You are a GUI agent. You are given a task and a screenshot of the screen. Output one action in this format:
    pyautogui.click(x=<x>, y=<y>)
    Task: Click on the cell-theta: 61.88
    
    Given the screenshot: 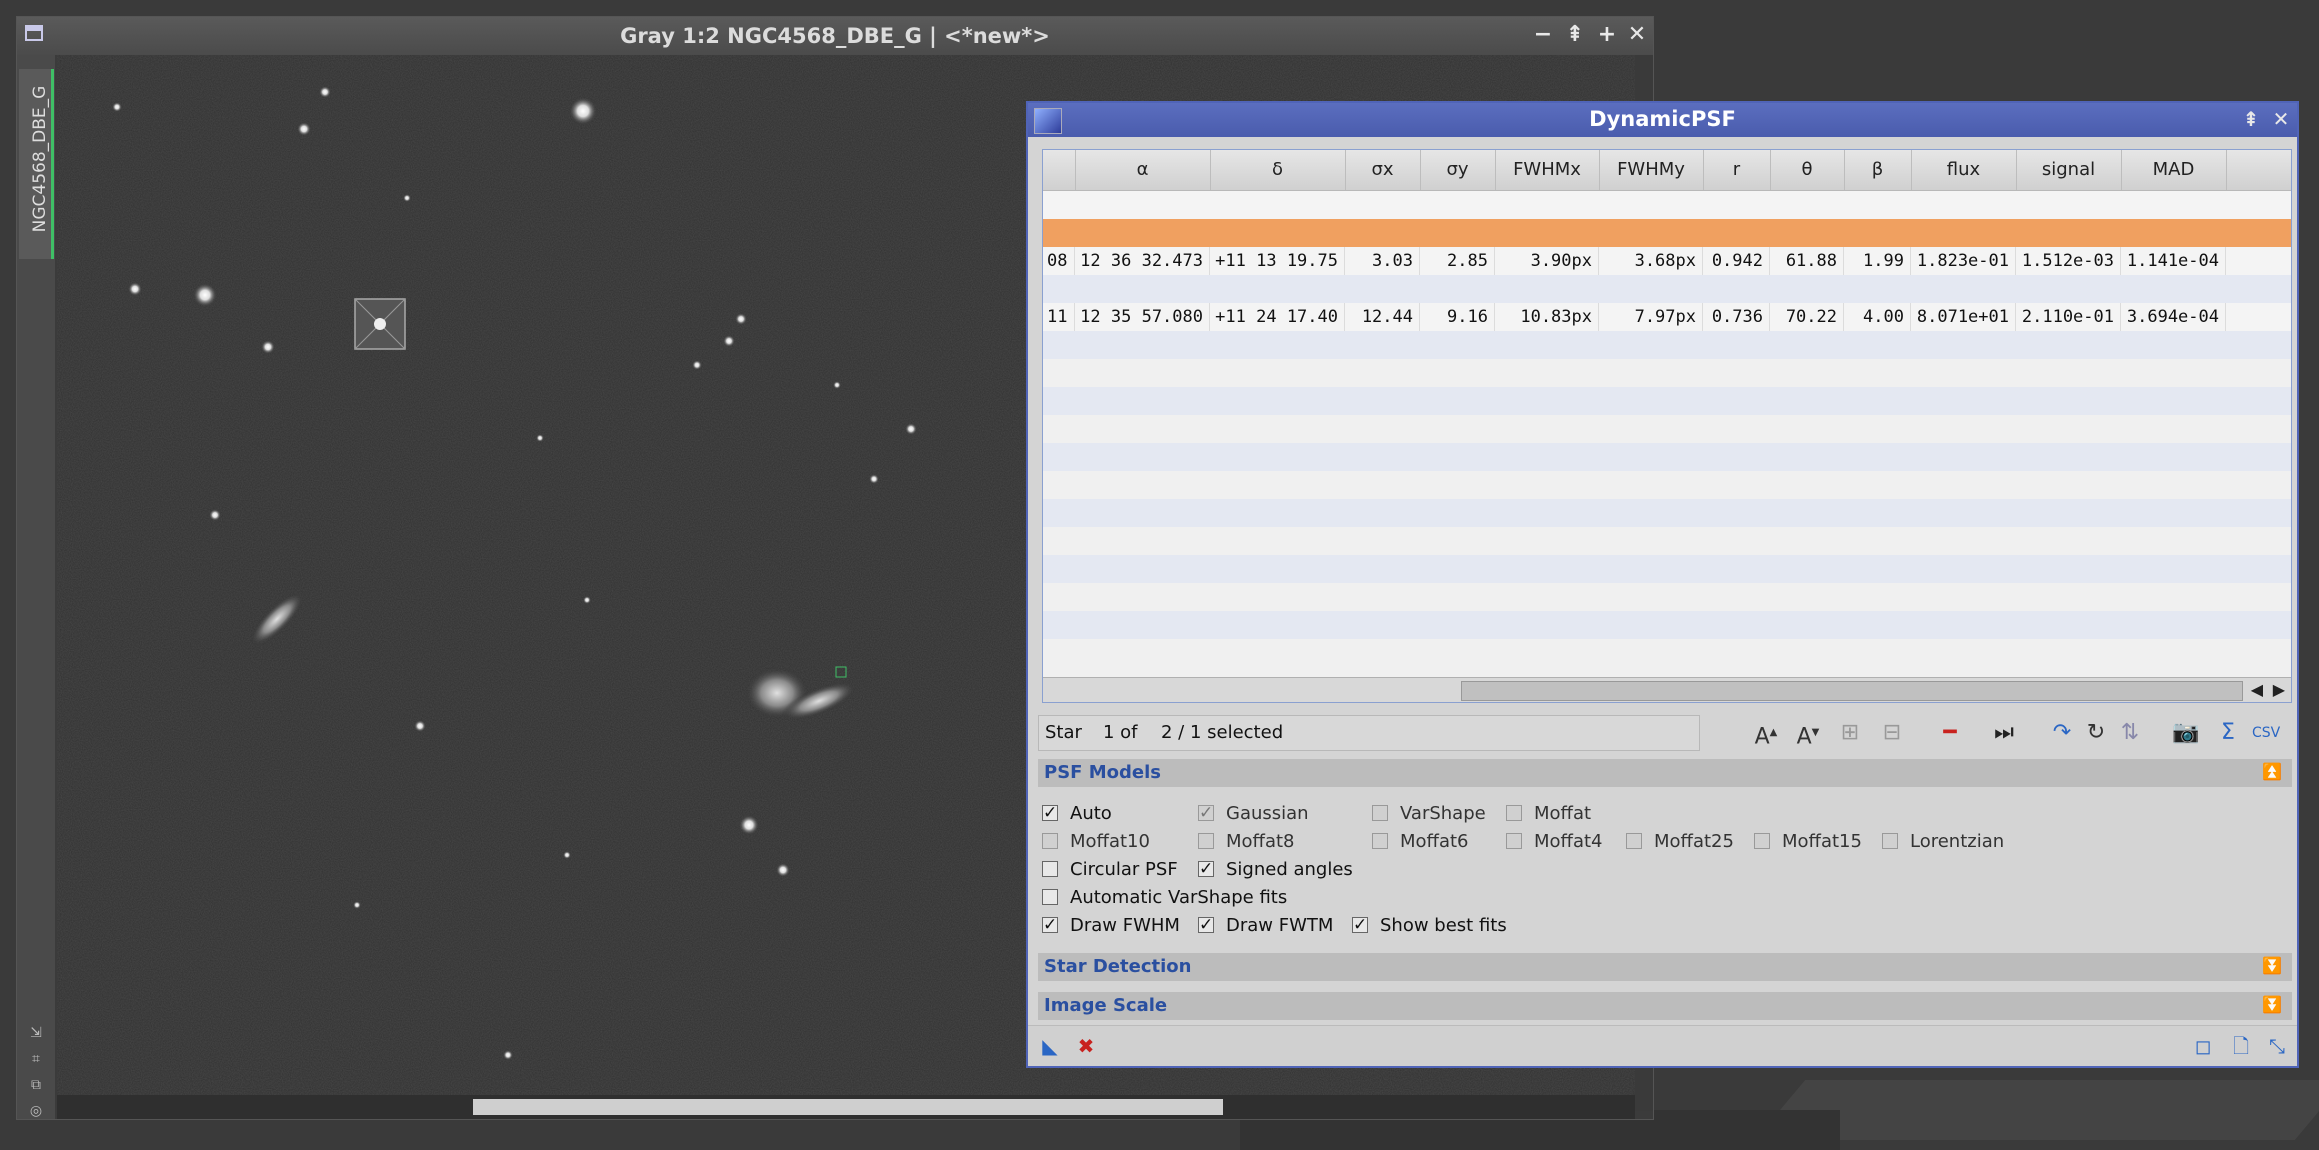 What is the action you would take?
    pyautogui.click(x=1807, y=261)
    